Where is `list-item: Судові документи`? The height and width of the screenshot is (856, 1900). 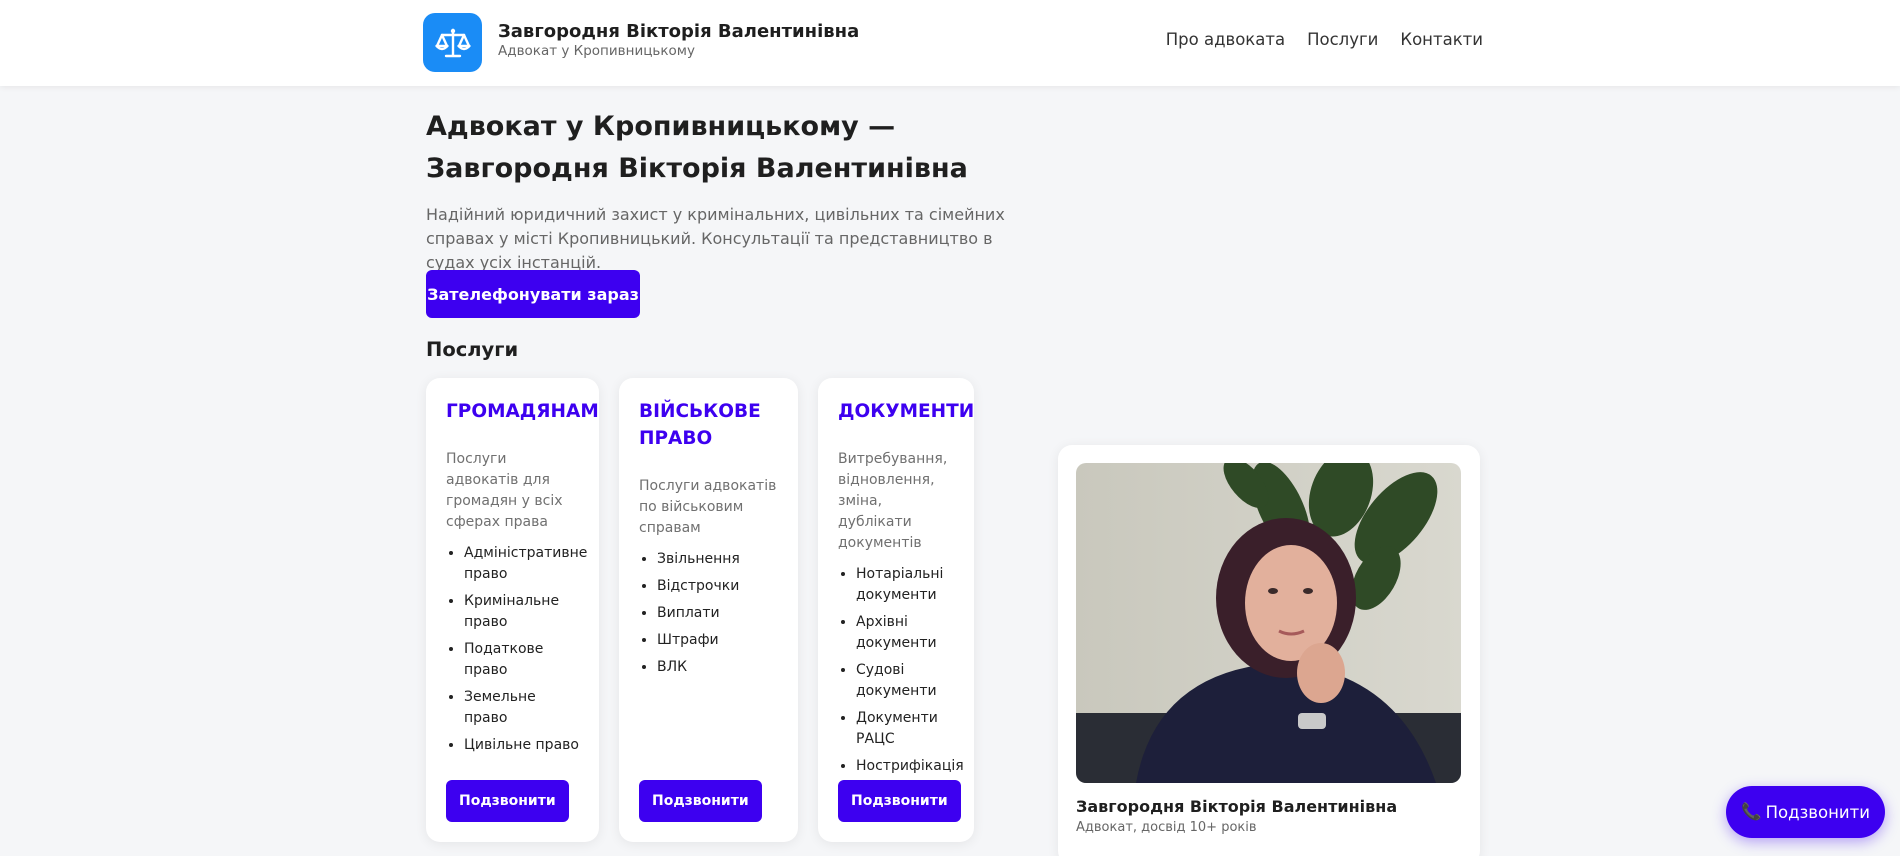 list-item: Судові документи is located at coordinates (905, 681).